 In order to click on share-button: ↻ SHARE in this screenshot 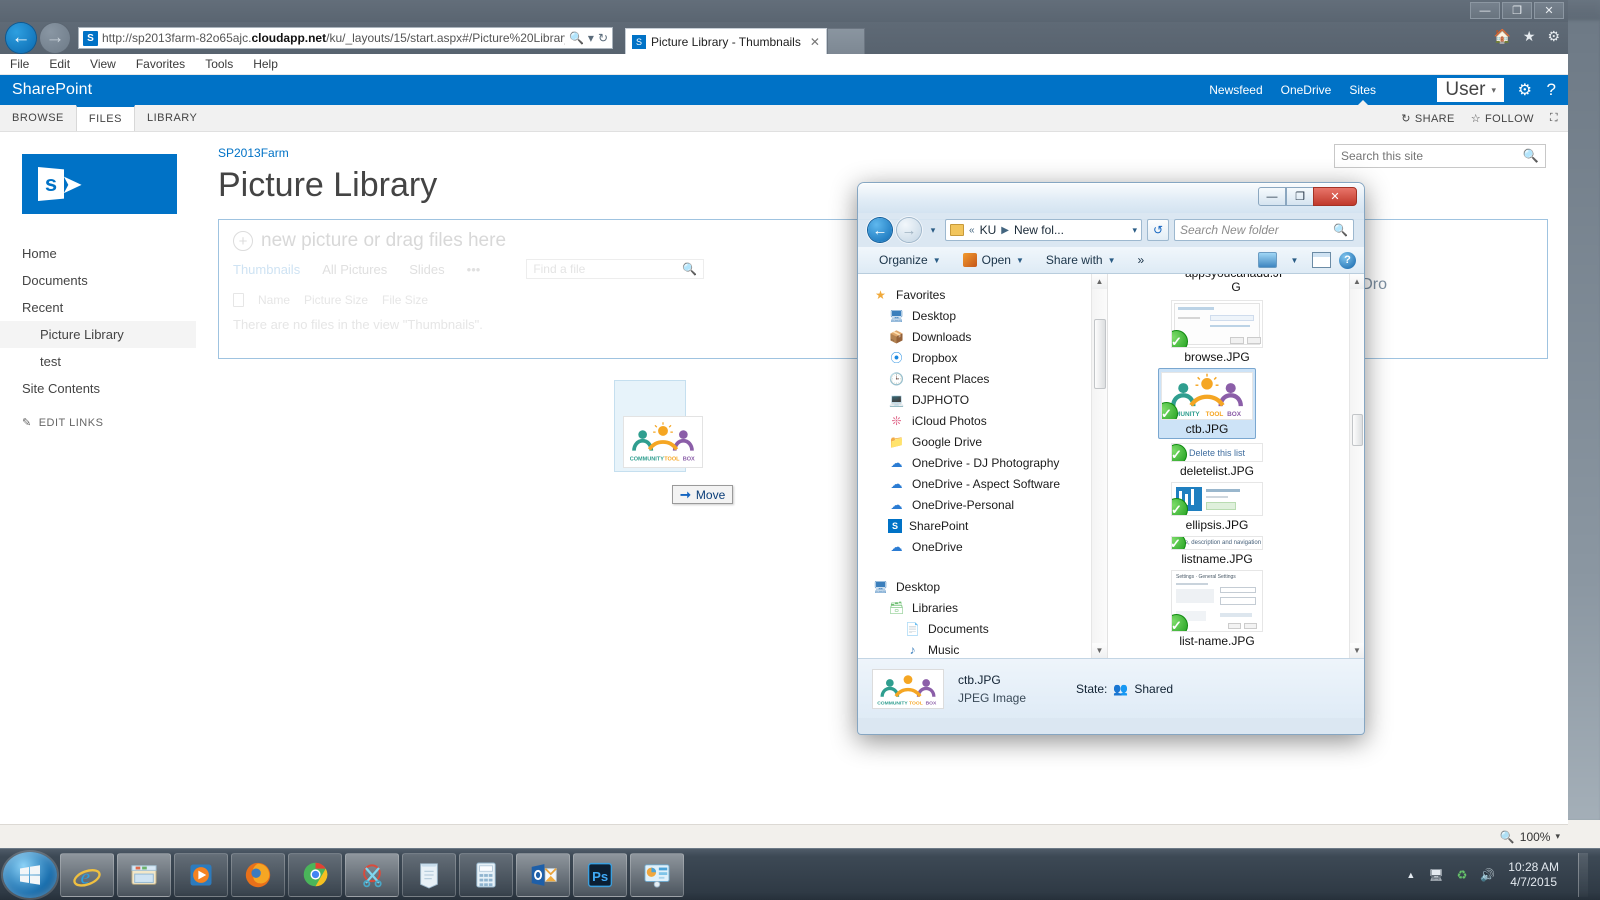, I will do `click(1428, 119)`.